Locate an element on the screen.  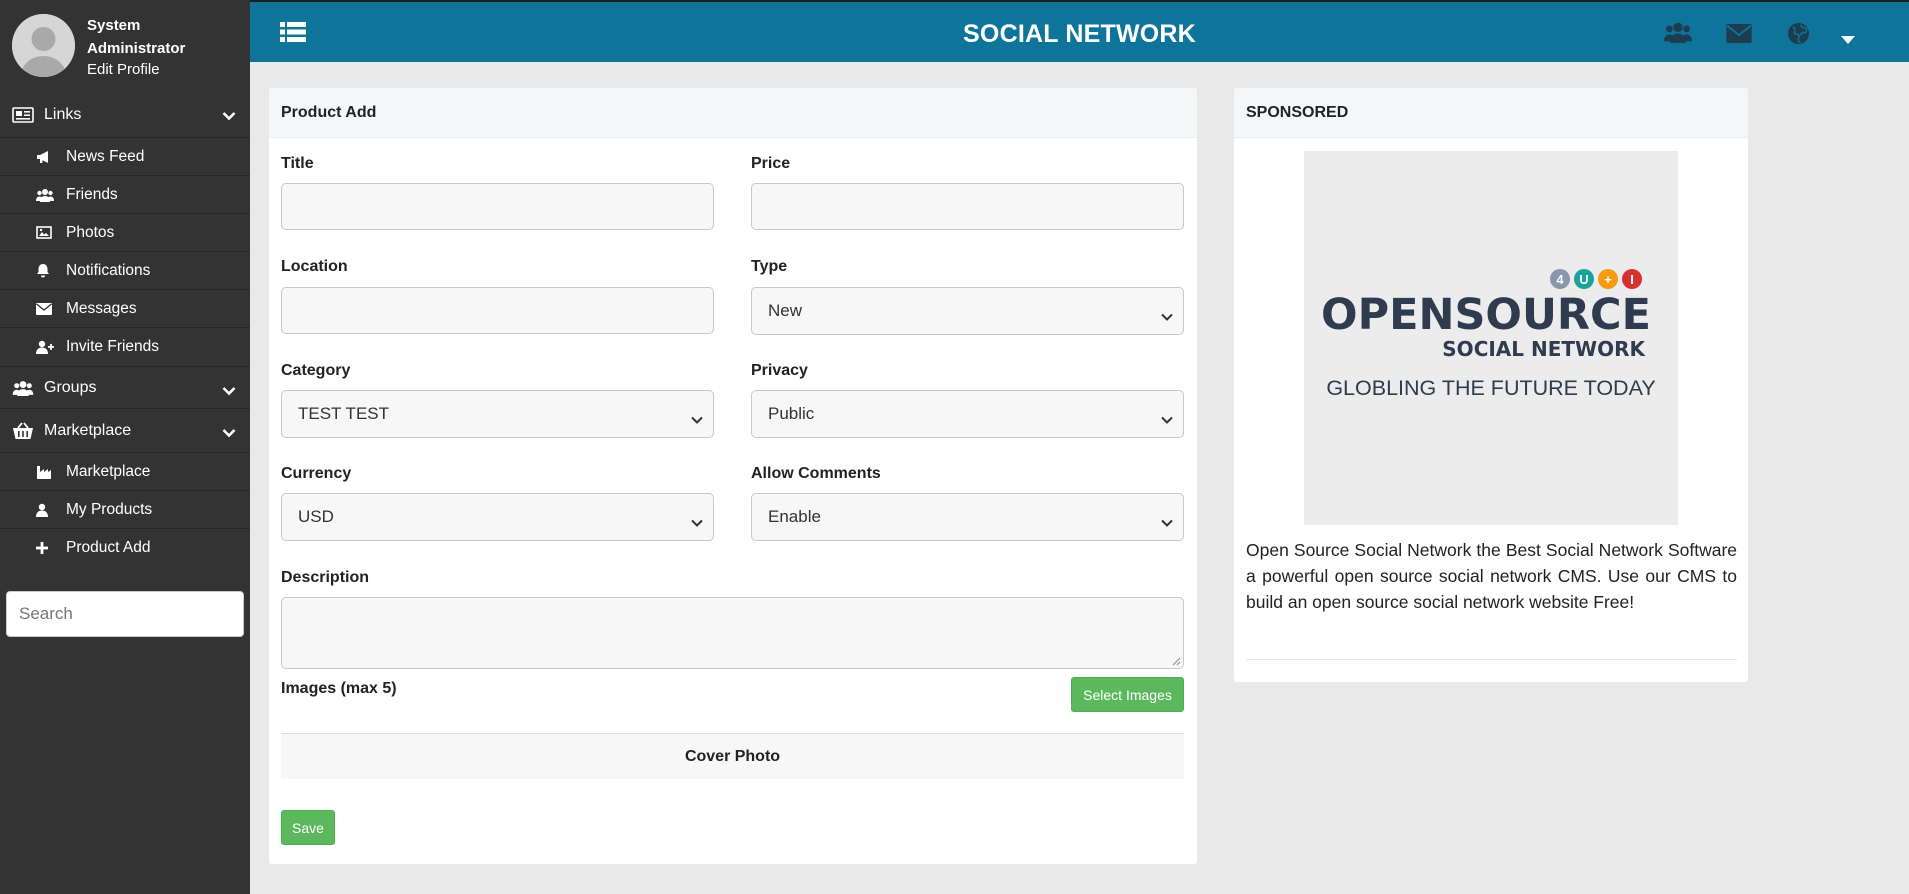
currency-select-value: USD is located at coordinates (316, 516).